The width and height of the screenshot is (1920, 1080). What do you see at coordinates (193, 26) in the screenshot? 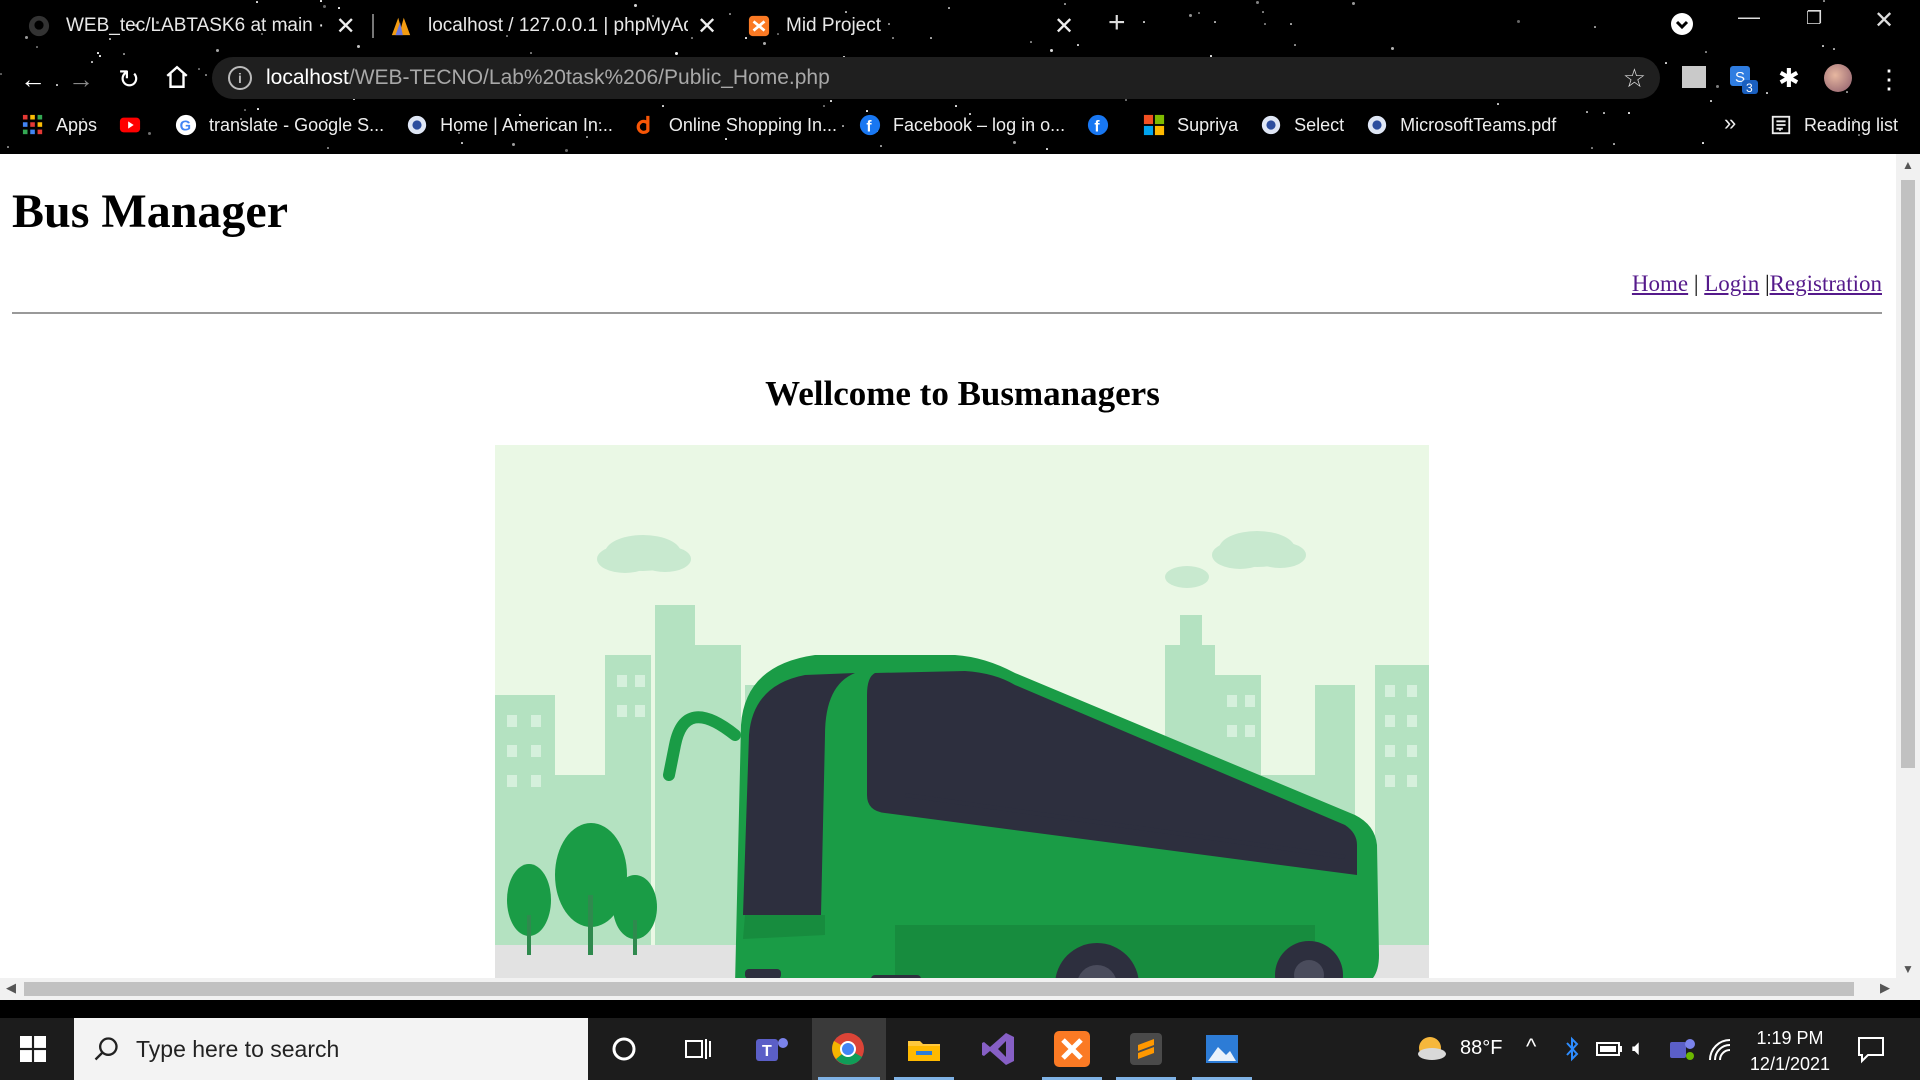
I see `tab-github: WEB_tec/LABTASK6 at main · Sup ✕` at bounding box center [193, 26].